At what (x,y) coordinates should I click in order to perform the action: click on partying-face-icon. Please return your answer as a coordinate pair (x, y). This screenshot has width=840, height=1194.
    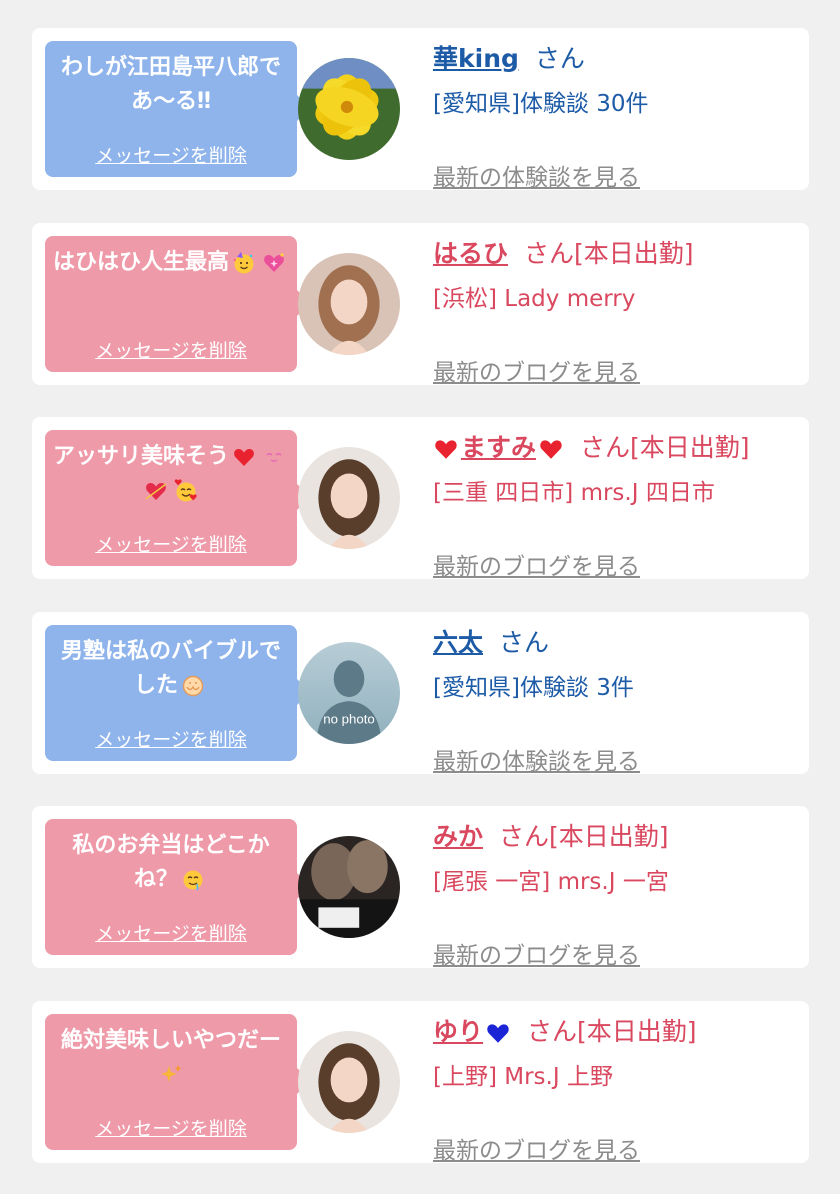
    Looking at the image, I should click on (244, 263).